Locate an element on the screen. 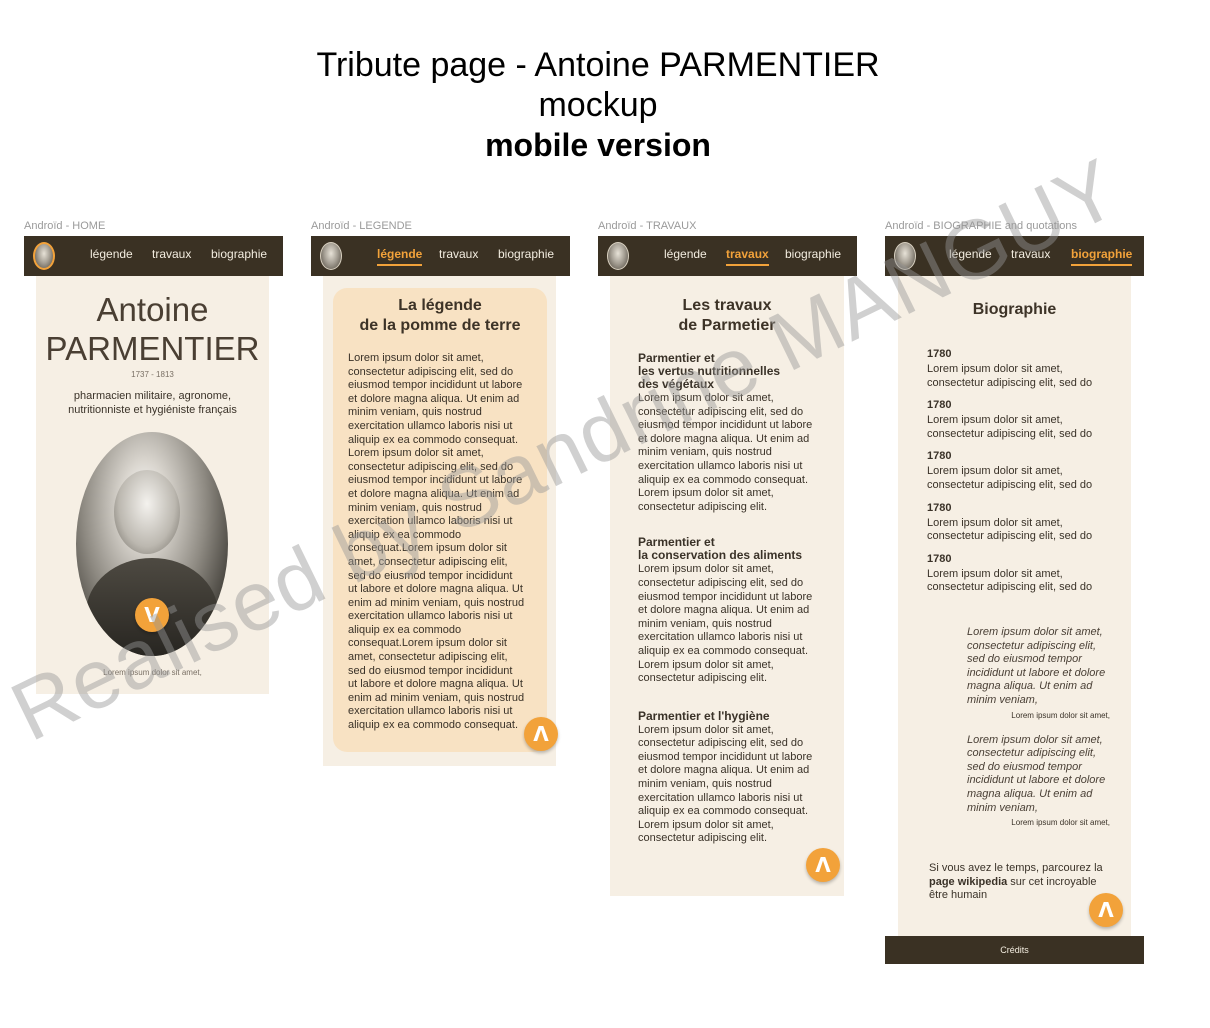 The image size is (1210, 1028). navbar-travaux: légende travaux biographie is located at coordinates (727, 256).